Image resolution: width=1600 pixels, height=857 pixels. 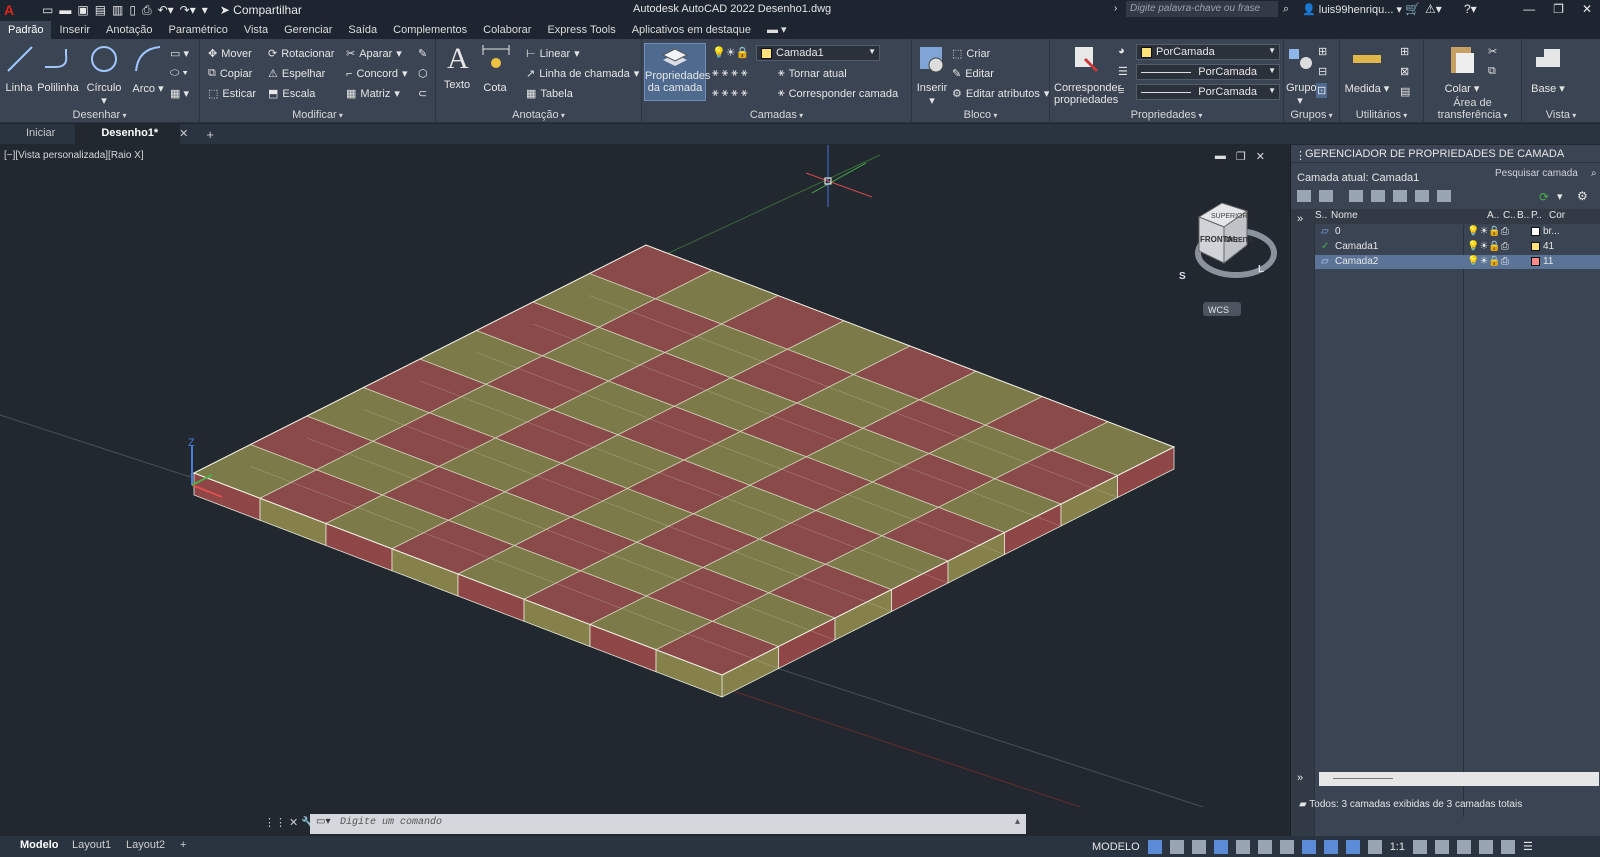 What do you see at coordinates (1457, 247) in the screenshot?
I see `layer-row: ✓ Camada1 💡☀🔒⎙ 41` at bounding box center [1457, 247].